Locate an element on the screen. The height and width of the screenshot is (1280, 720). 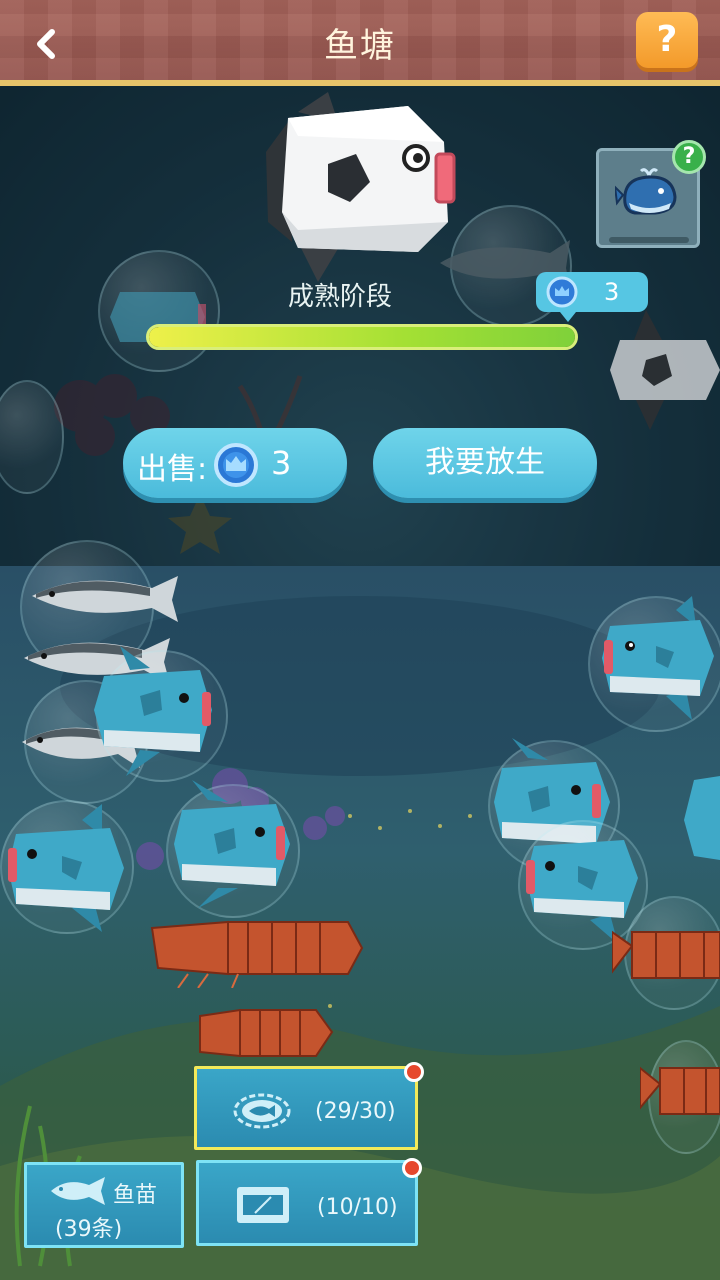
fry-count: (39条) is located at coordinates (89, 1229).